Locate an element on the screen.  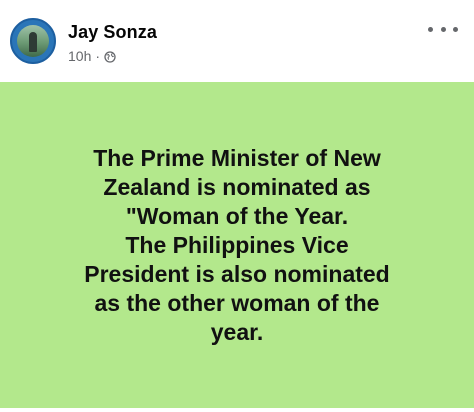
author-avatar is located at coordinates (33, 41).